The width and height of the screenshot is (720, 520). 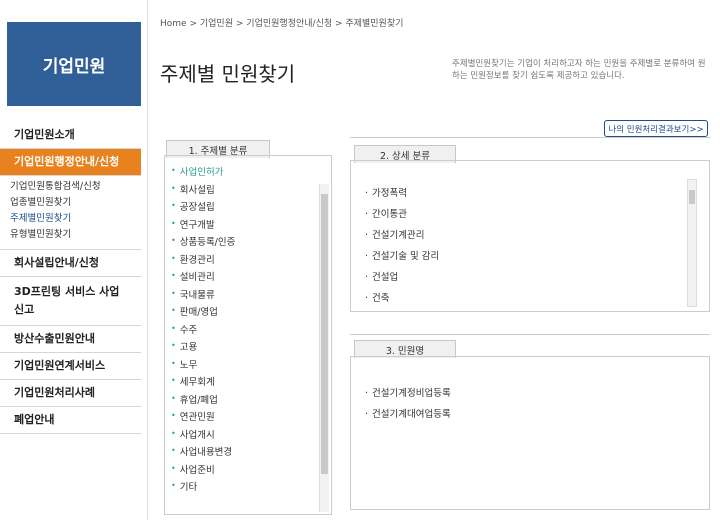 I want to click on list-item: 건설기술 및 감리, so click(x=525, y=256).